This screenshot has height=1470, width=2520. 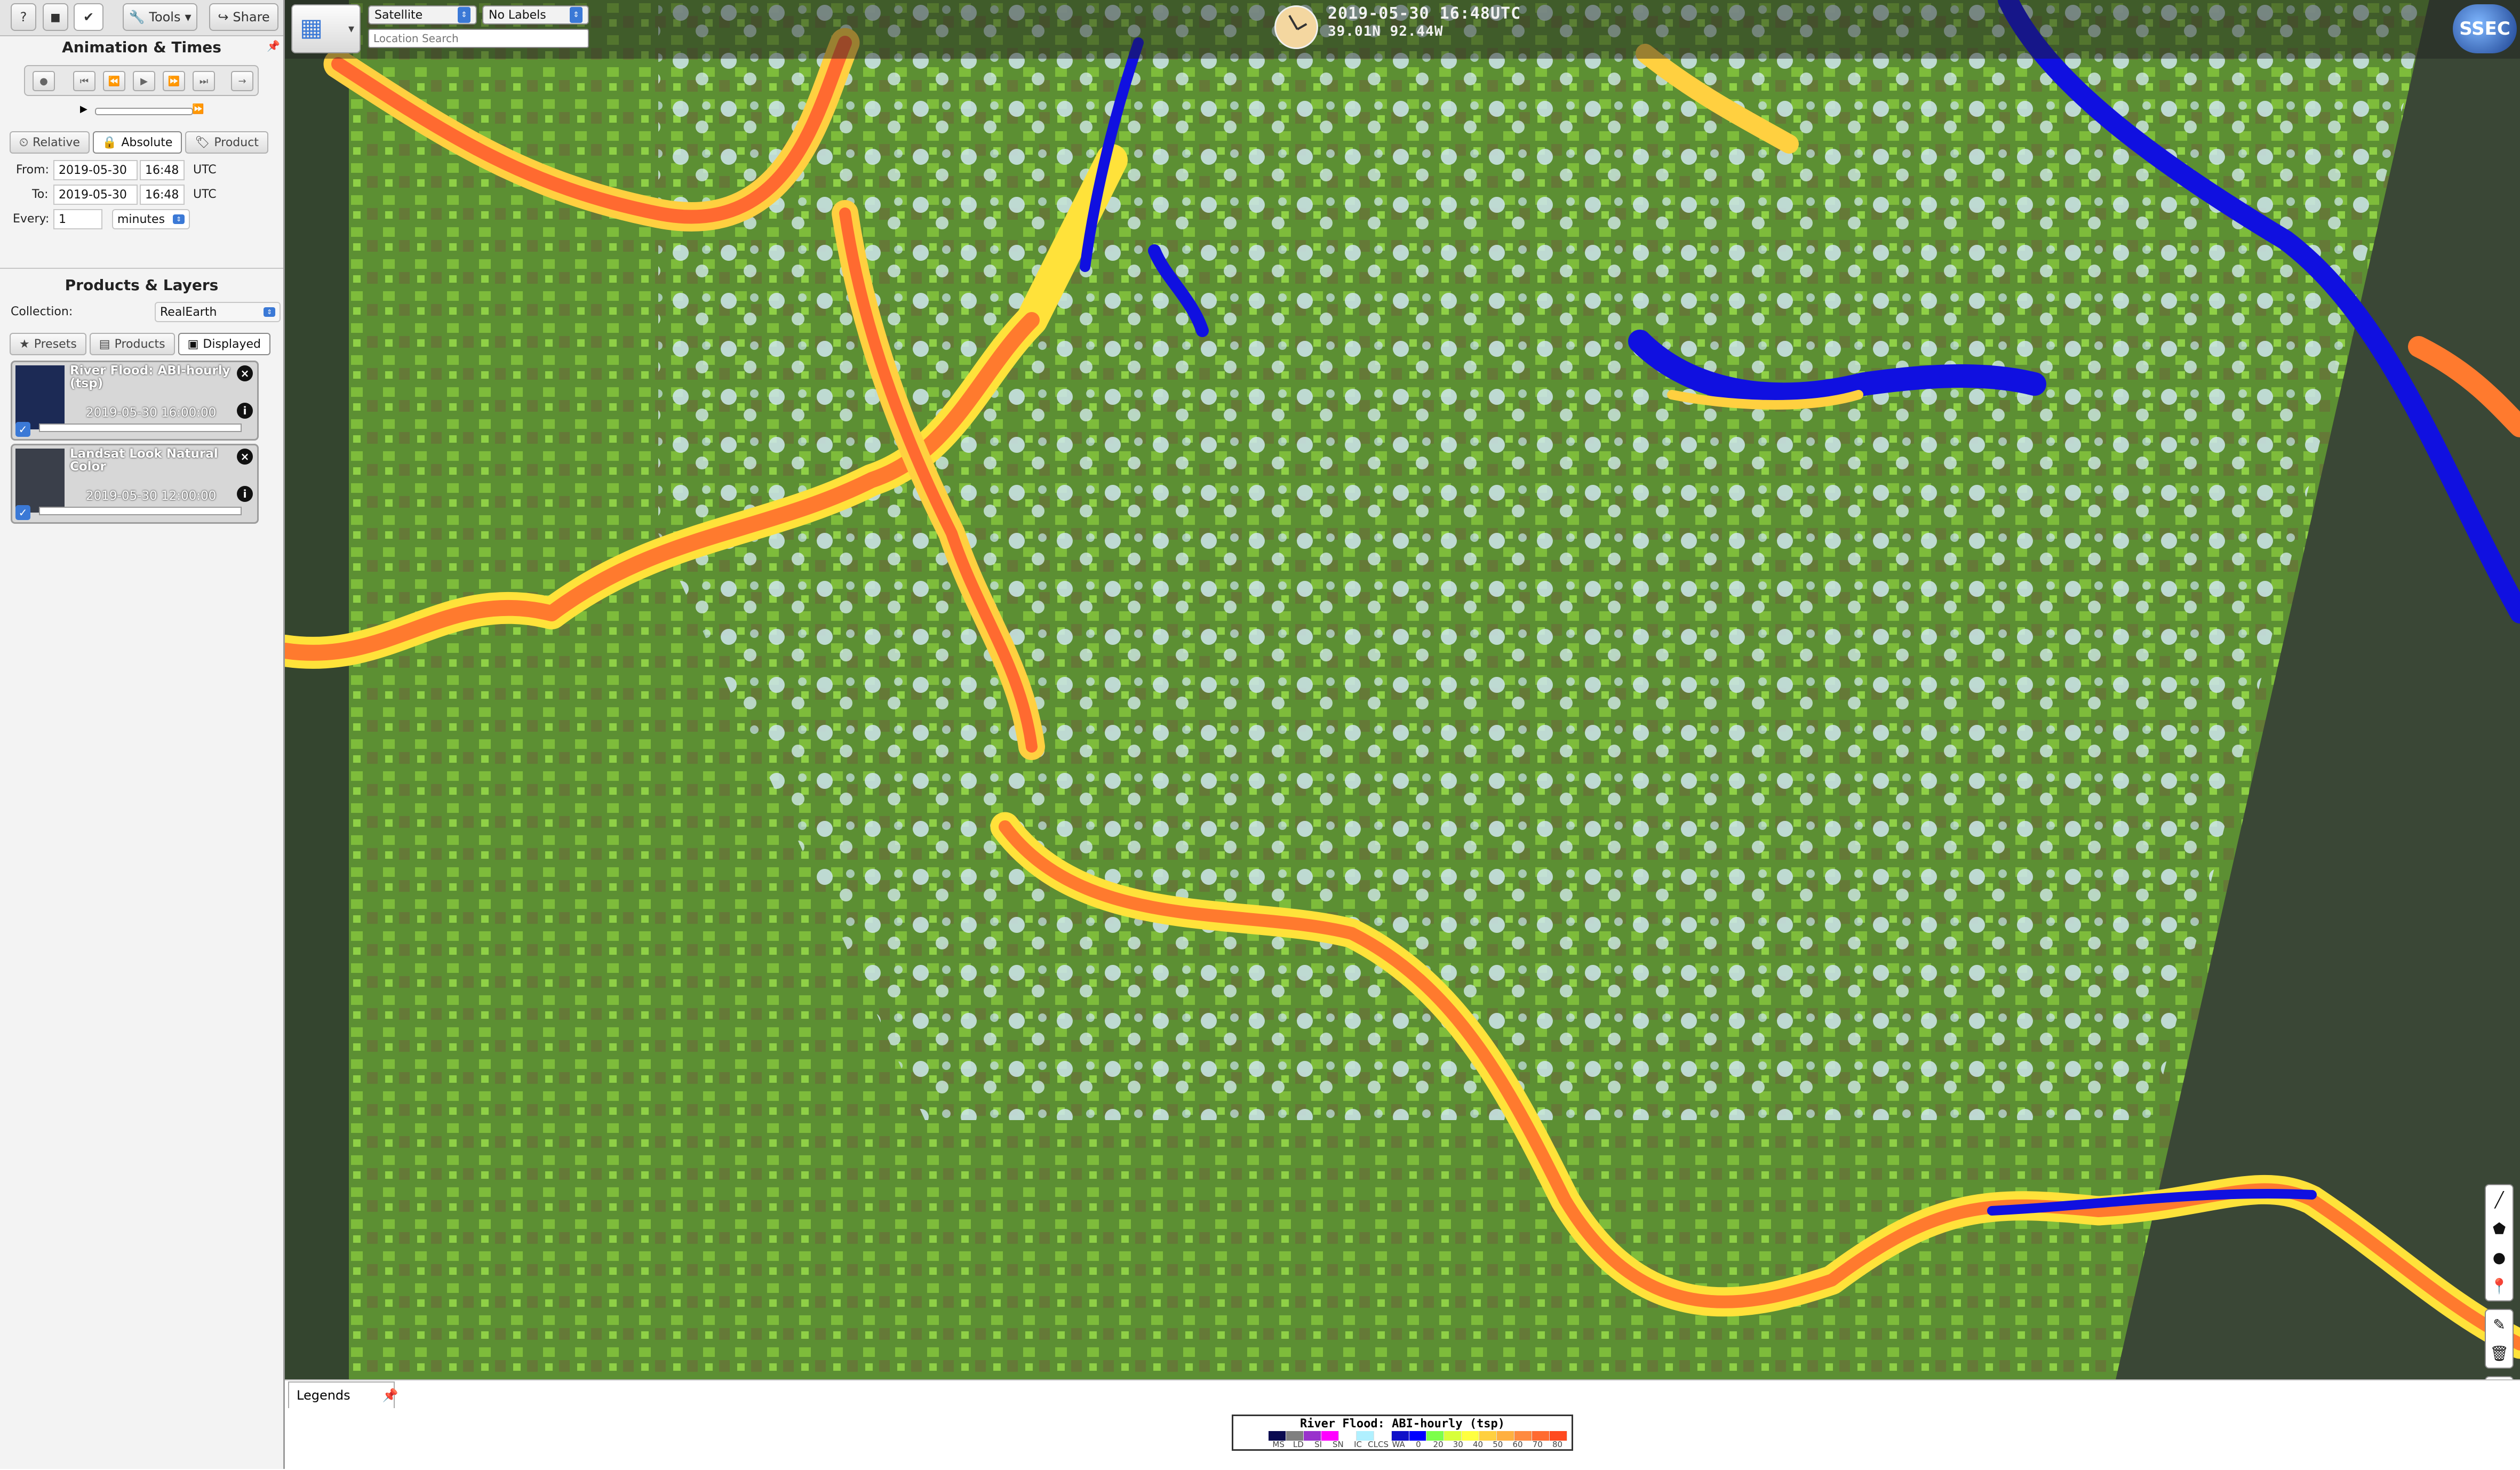 I want to click on play-button: ▶, so click(x=144, y=81).